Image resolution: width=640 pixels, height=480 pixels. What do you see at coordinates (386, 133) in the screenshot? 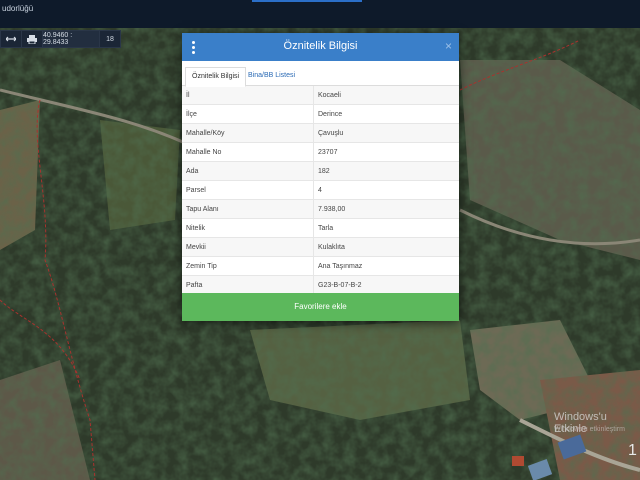
I see `attribute-value: Çavuşlu` at bounding box center [386, 133].